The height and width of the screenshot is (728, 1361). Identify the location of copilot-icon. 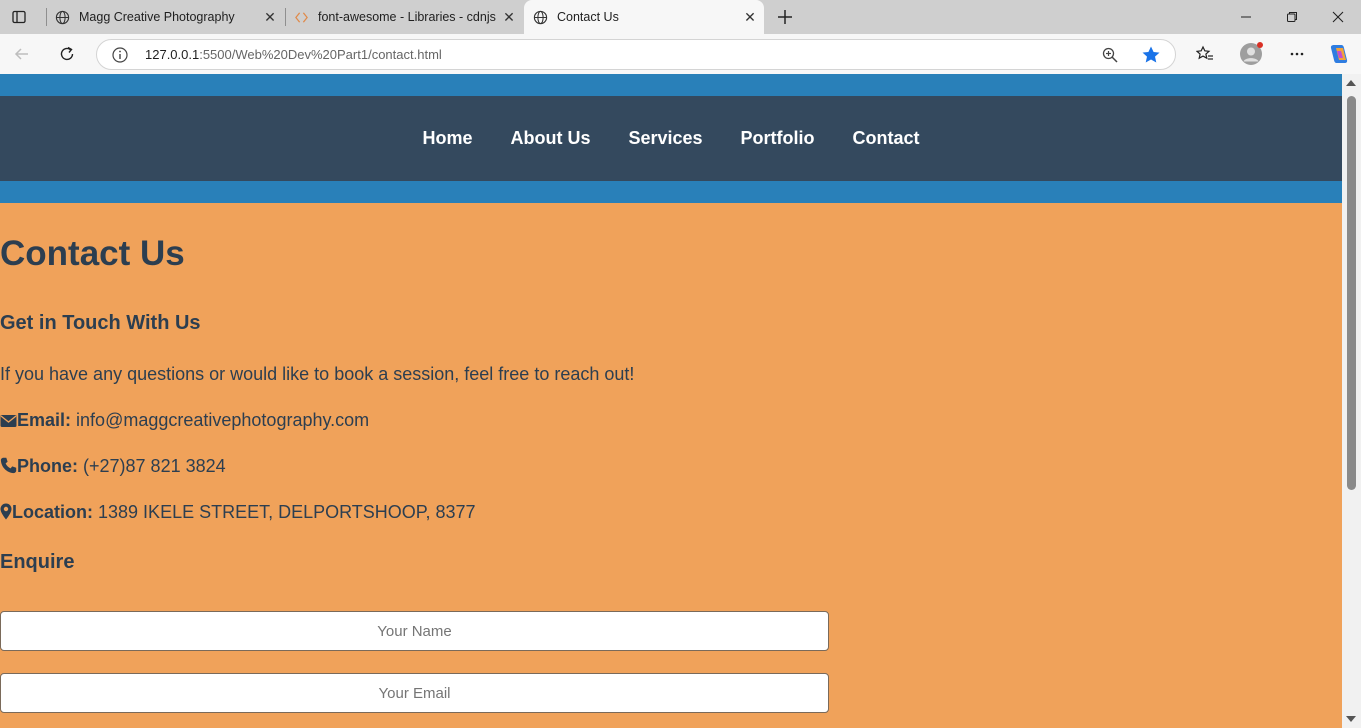
(1339, 54).